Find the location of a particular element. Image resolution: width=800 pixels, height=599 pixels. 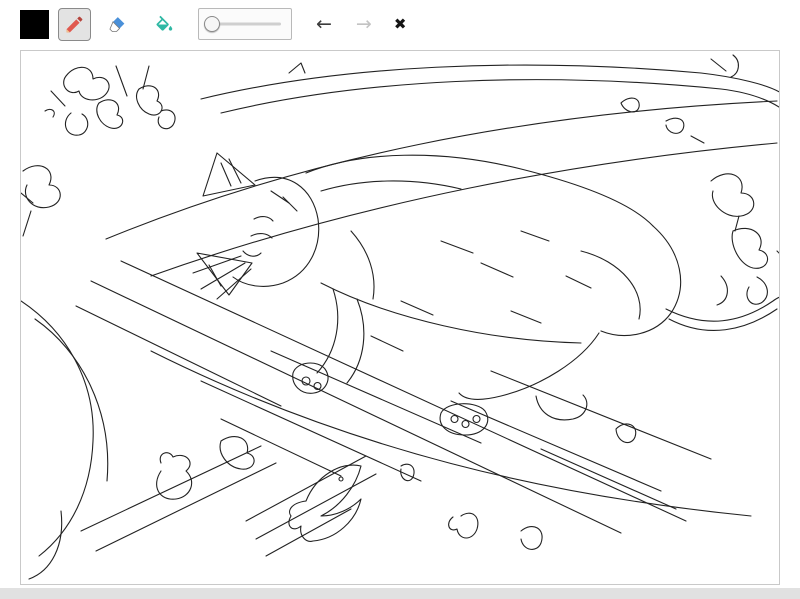

pencil-tool-button is located at coordinates (74, 24).